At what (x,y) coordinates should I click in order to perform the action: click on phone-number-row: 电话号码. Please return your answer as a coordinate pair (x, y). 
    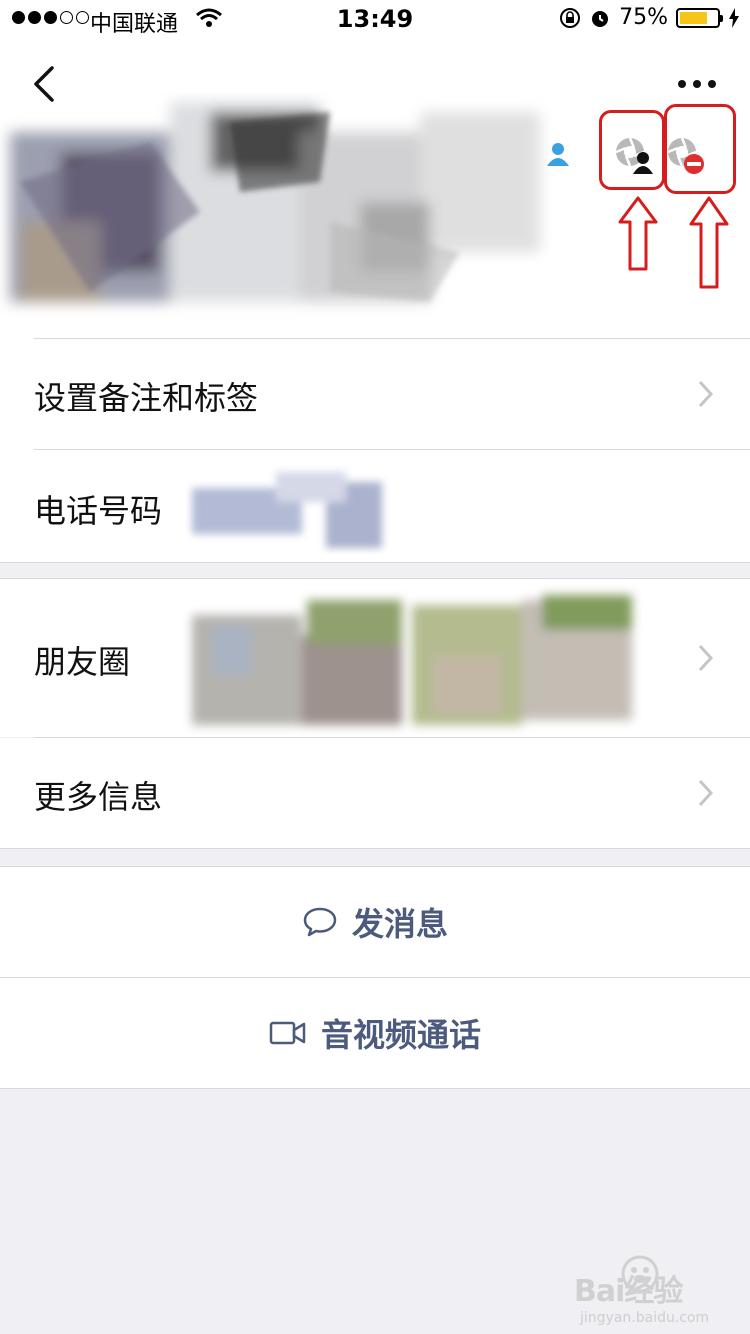
    Looking at the image, I should click on (375, 506).